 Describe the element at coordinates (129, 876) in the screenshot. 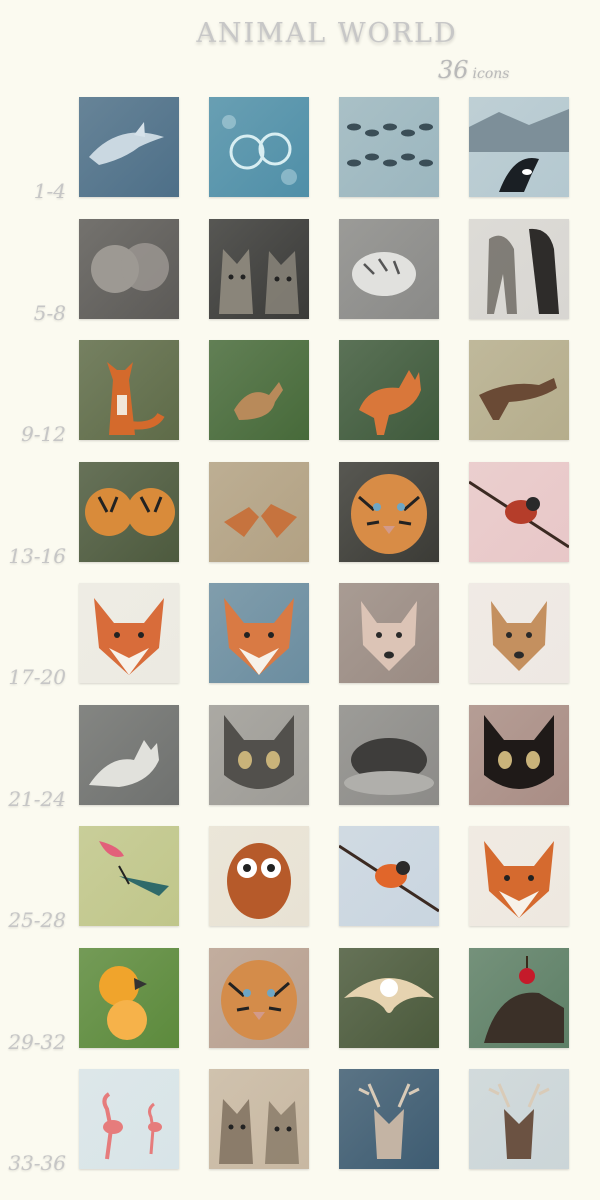

I see `hummingbird-icon` at that location.